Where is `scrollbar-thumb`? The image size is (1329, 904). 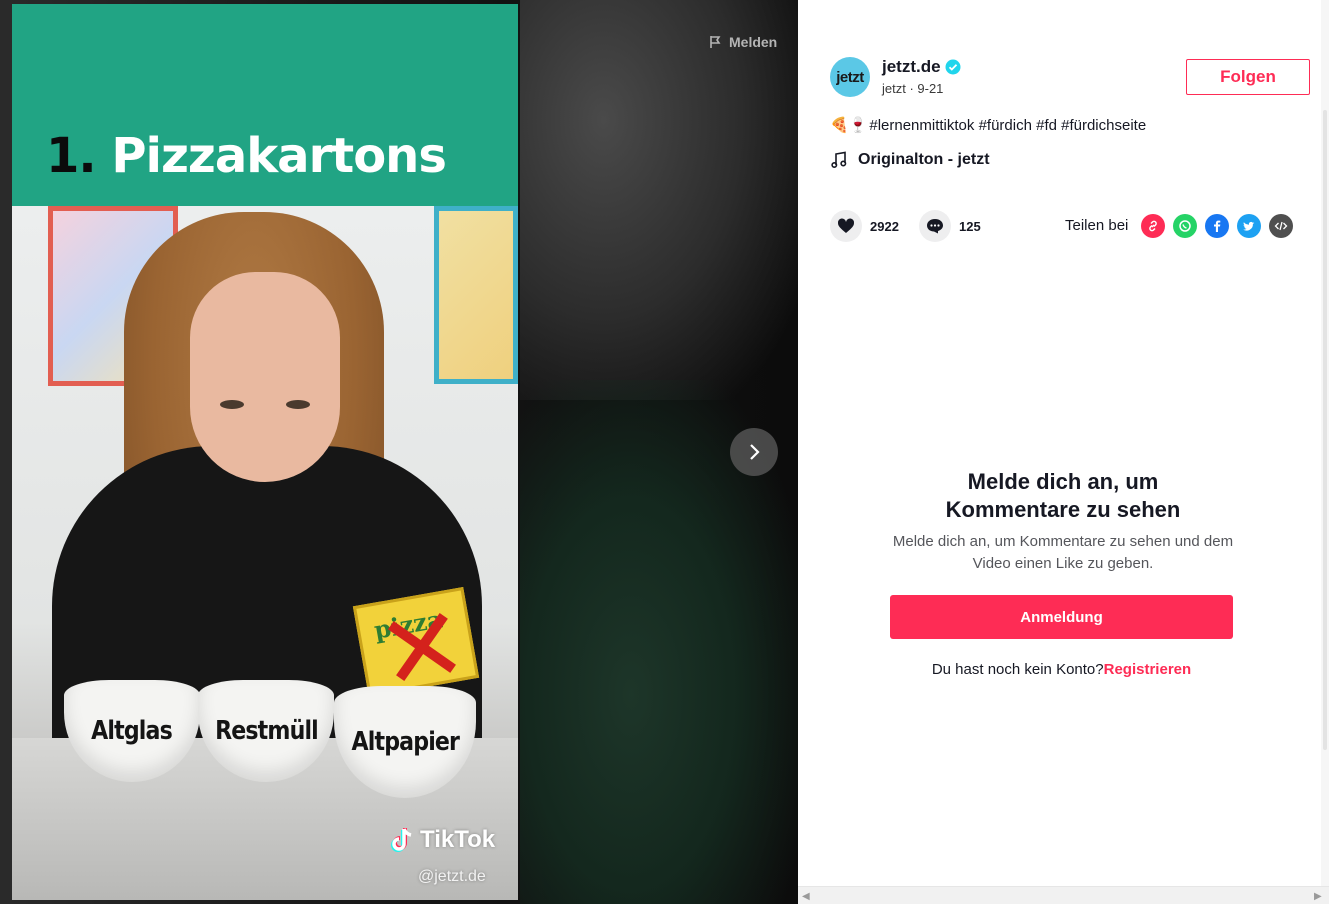
scrollbar-thumb is located at coordinates (1325, 430).